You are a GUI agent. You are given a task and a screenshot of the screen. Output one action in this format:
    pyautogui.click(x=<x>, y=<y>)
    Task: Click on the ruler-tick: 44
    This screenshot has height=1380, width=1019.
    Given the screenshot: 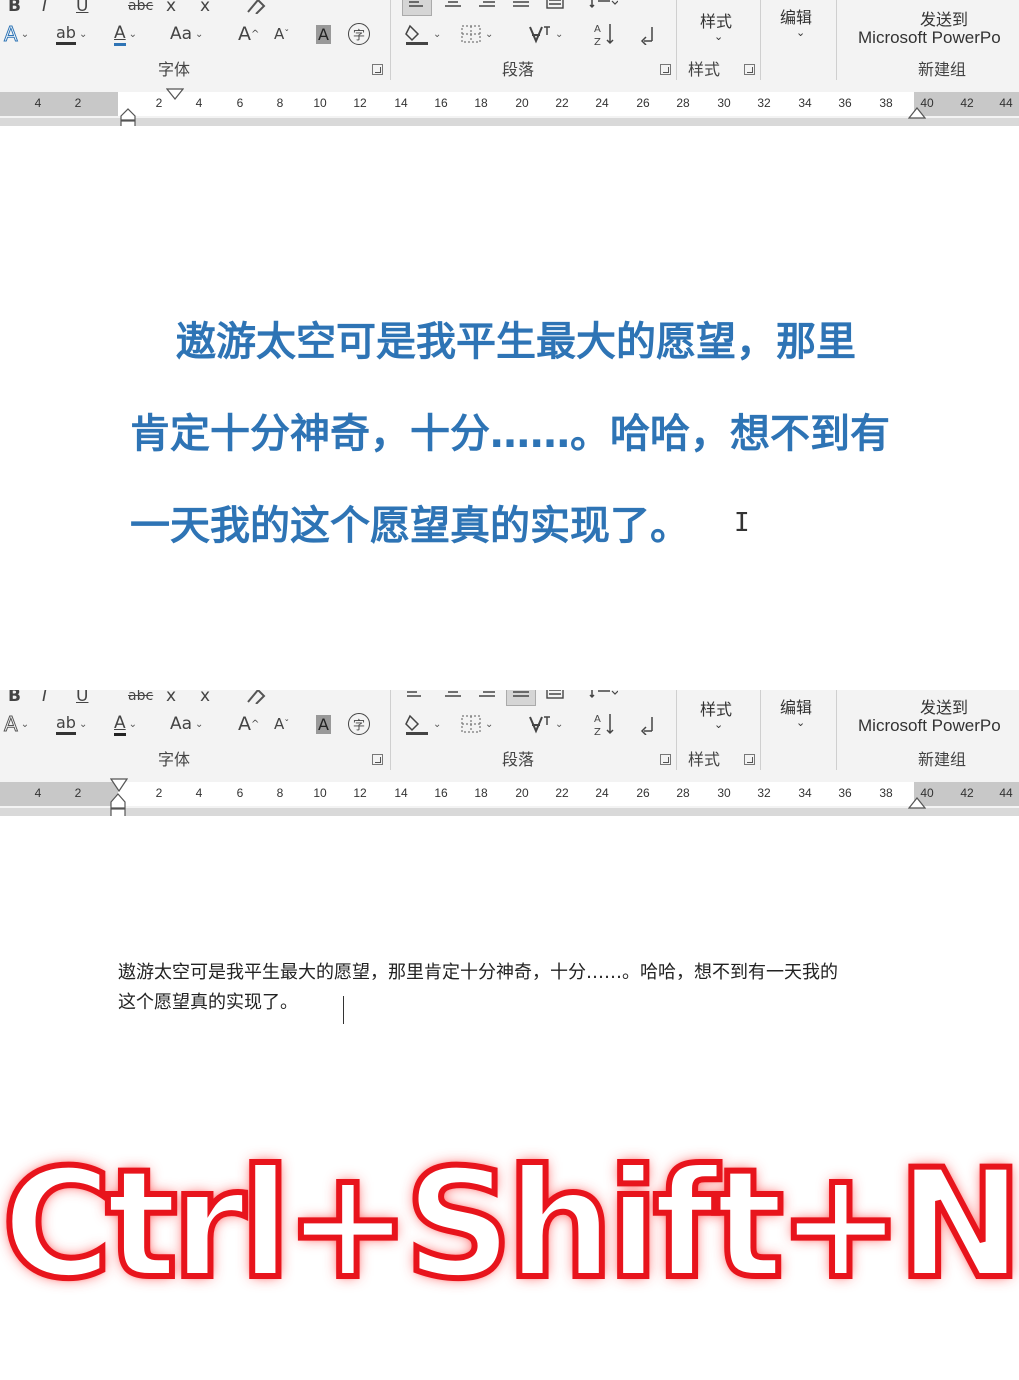 What is the action you would take?
    pyautogui.click(x=1006, y=793)
    